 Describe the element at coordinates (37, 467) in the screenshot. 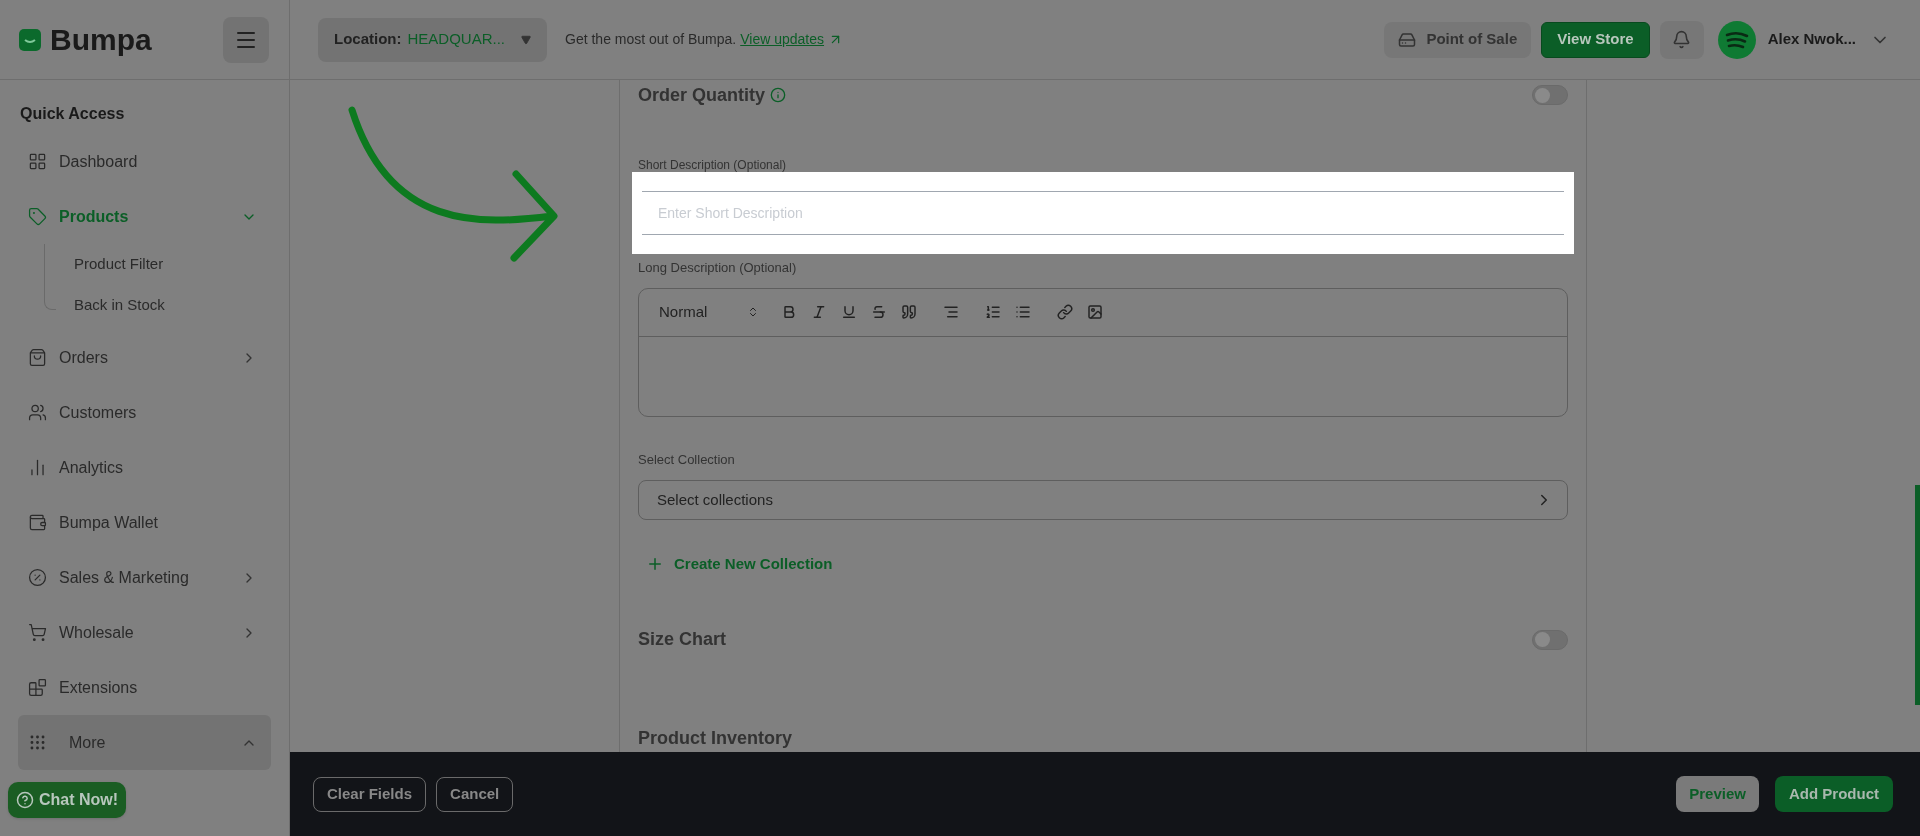

I see `bar-chart-icon` at that location.